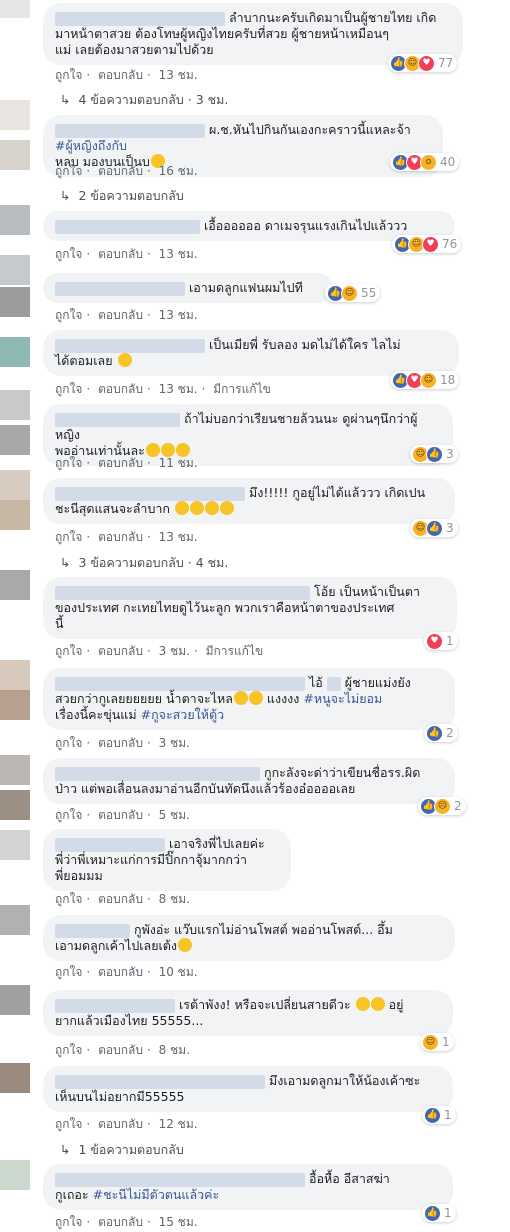 This screenshot has height=1232, width=510. Describe the element at coordinates (144, 563) in the screenshot. I see `view-replies: ↳ 3 ข้อความตอบกลับ · 4 ชม.` at that location.